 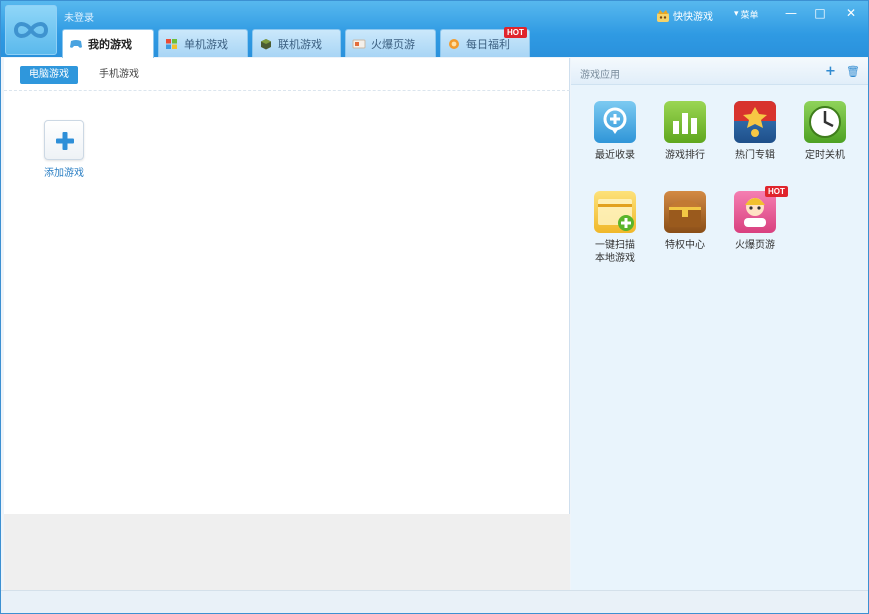 What do you see at coordinates (663, 15) in the screenshot?
I see `crown-icon` at bounding box center [663, 15].